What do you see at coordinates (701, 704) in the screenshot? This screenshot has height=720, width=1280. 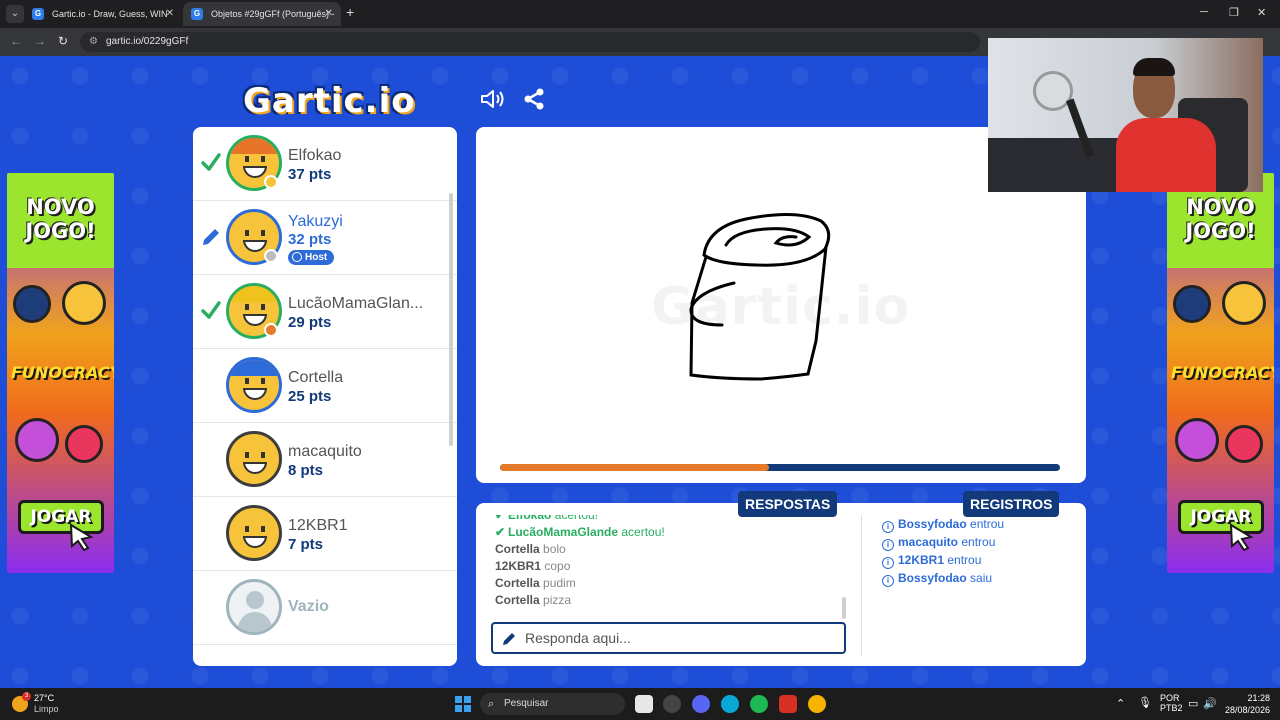 I see `discord-icon` at bounding box center [701, 704].